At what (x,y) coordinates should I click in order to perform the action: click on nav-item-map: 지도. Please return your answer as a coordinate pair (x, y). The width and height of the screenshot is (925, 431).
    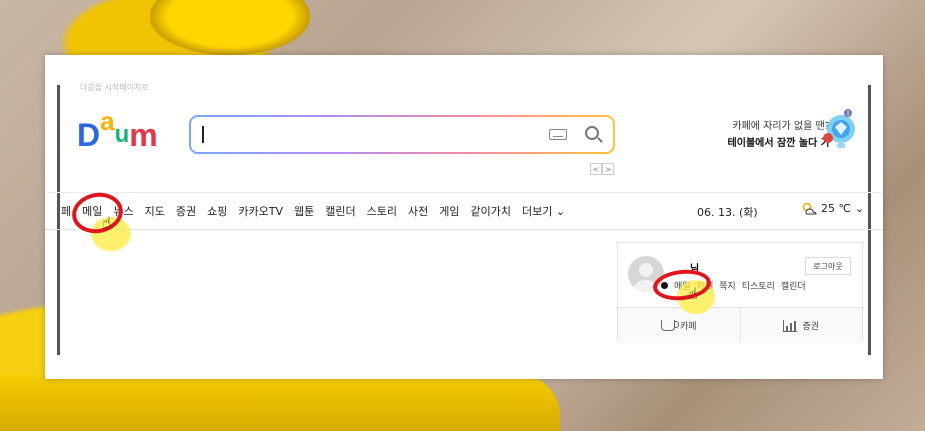
    Looking at the image, I should click on (155, 211).